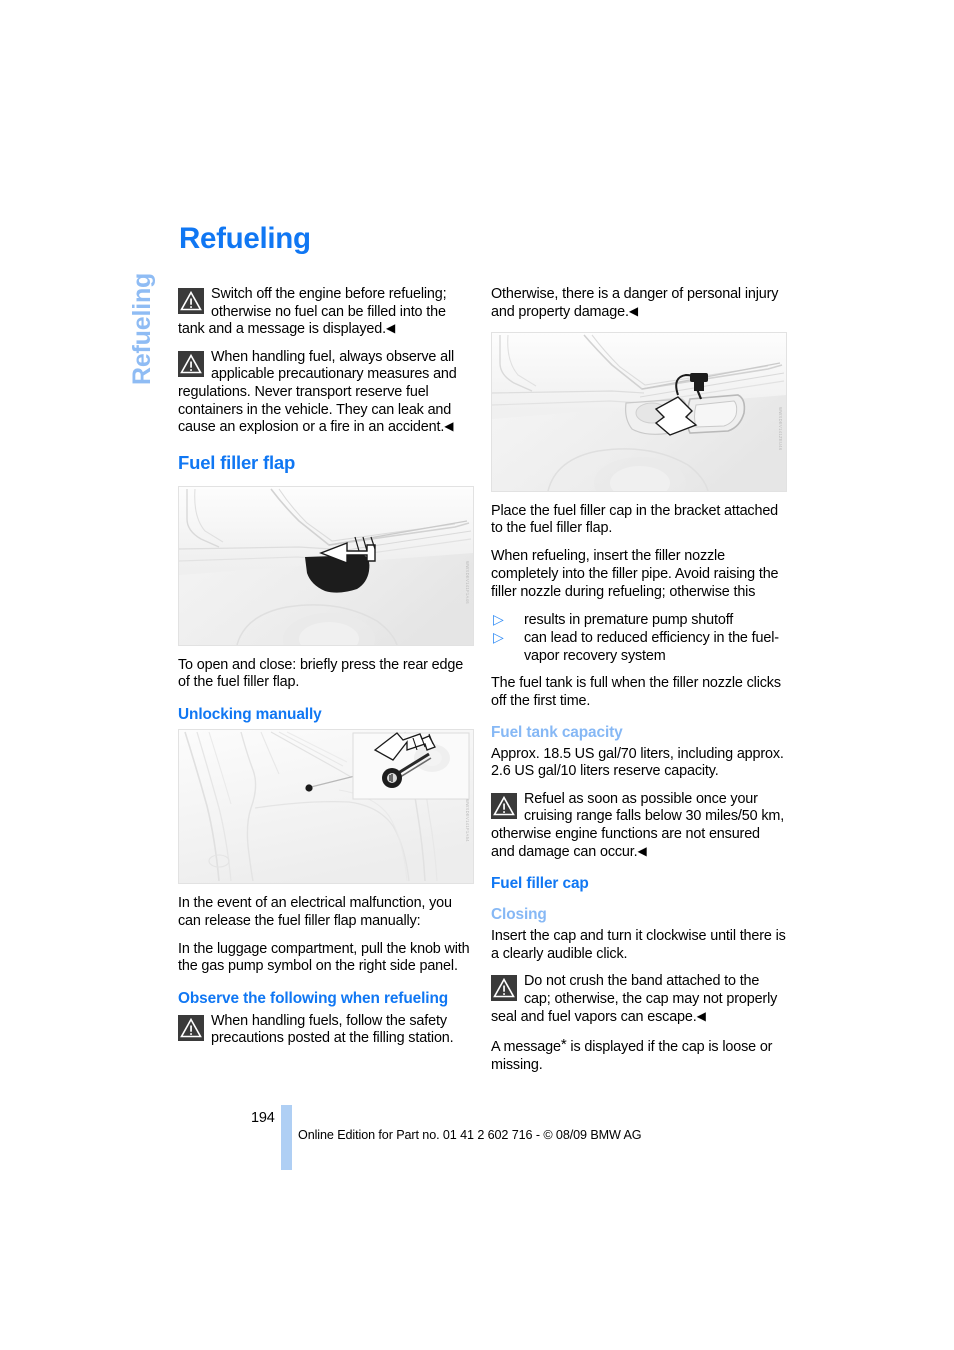 This screenshot has width=954, height=1350. I want to click on page-number: 194, so click(263, 1118).